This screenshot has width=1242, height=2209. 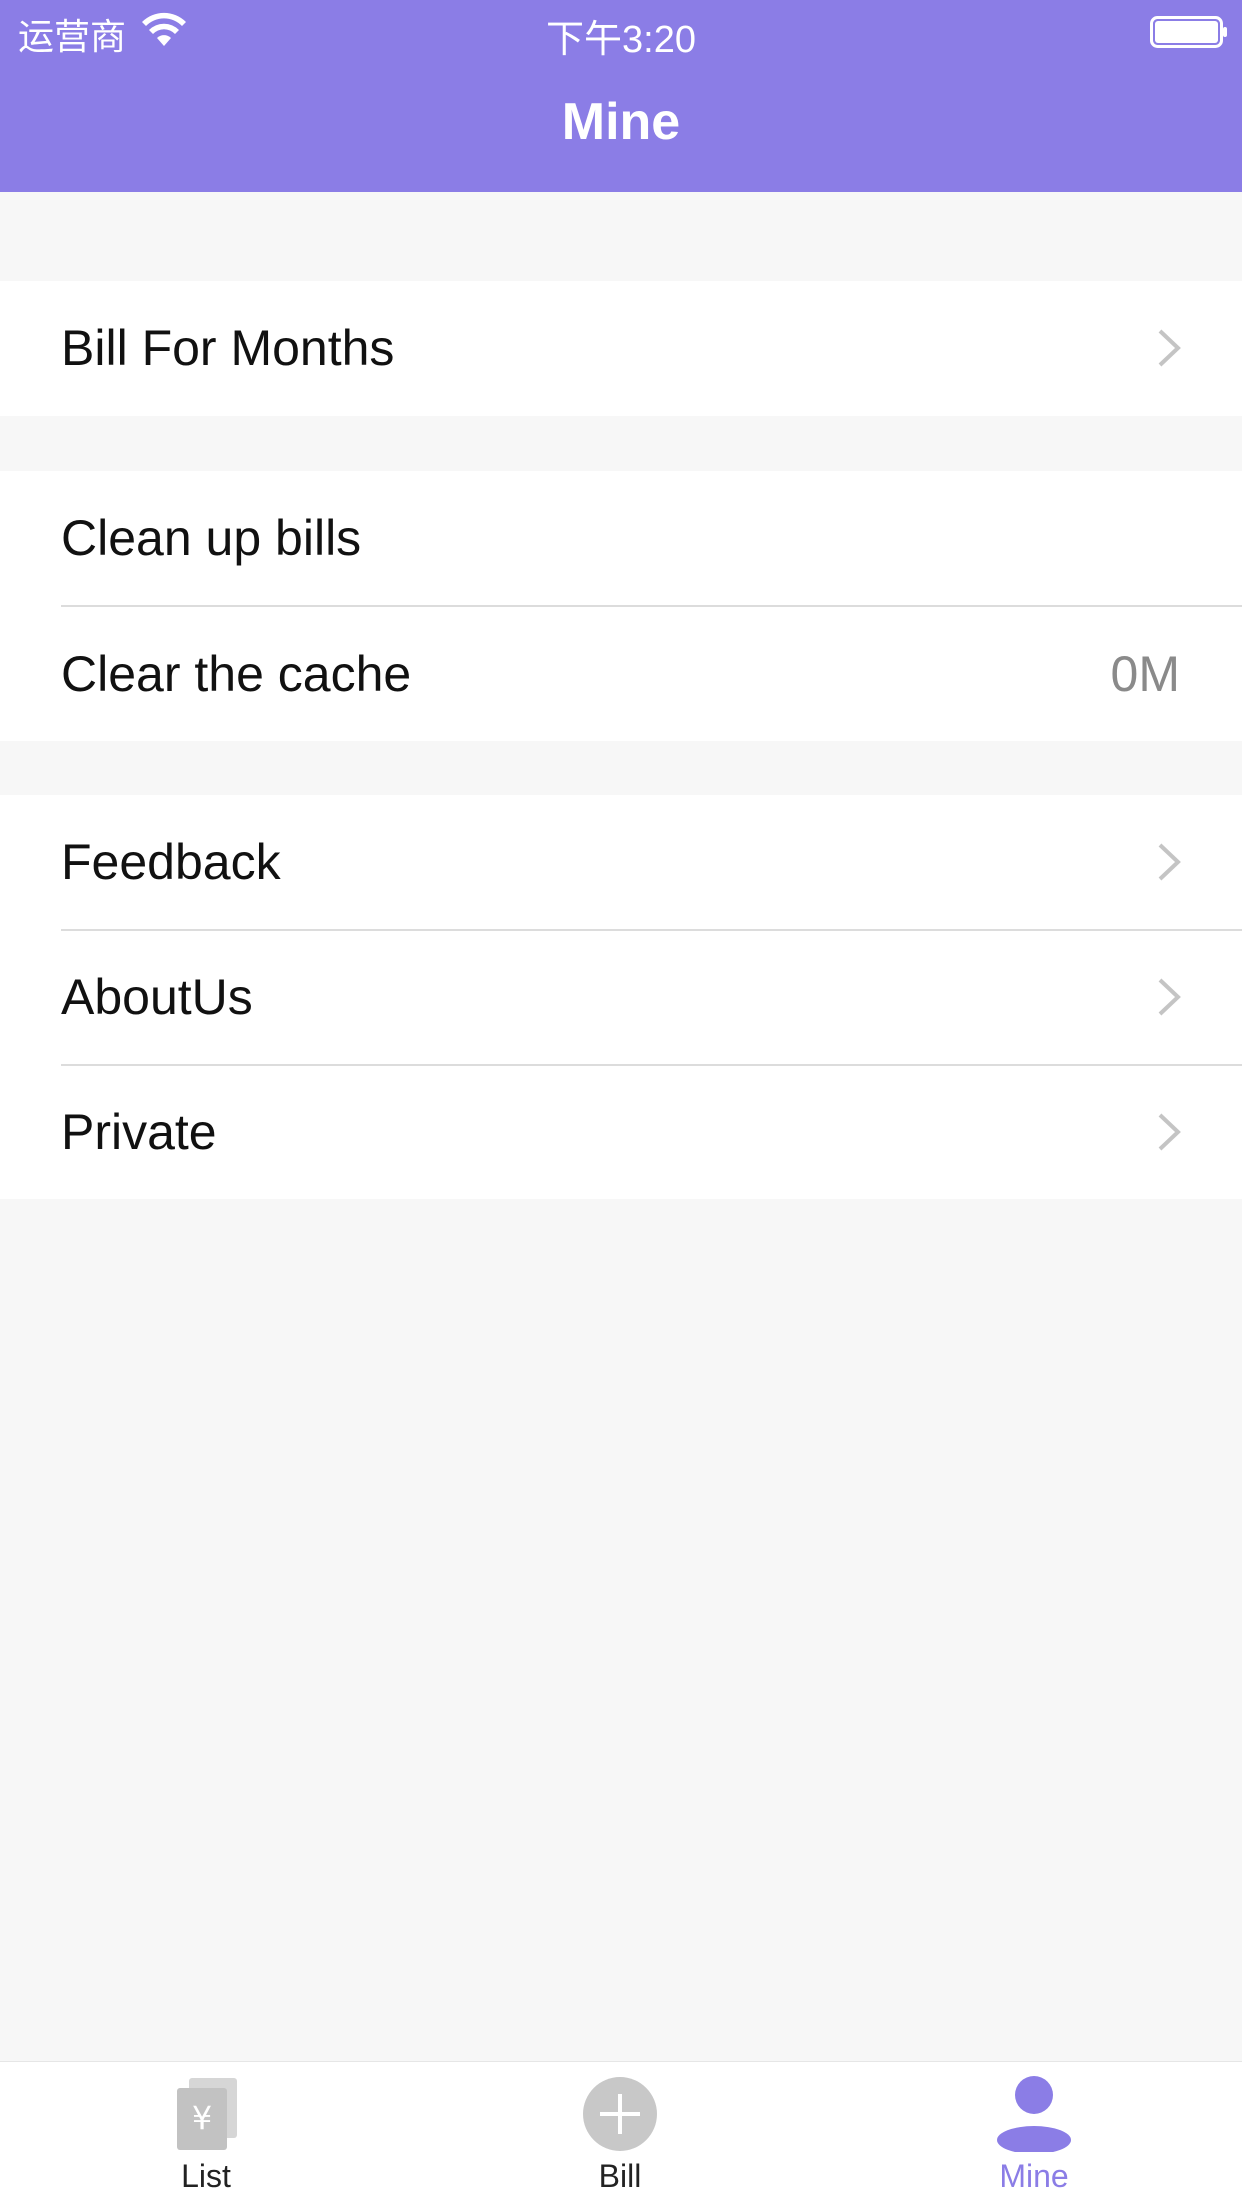 I want to click on row-bill-for-months: Bill For Months, so click(x=621, y=348).